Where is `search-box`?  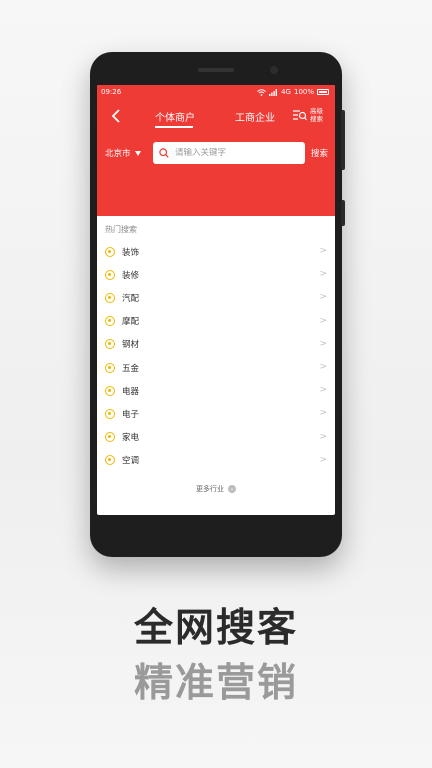 search-box is located at coordinates (229, 153).